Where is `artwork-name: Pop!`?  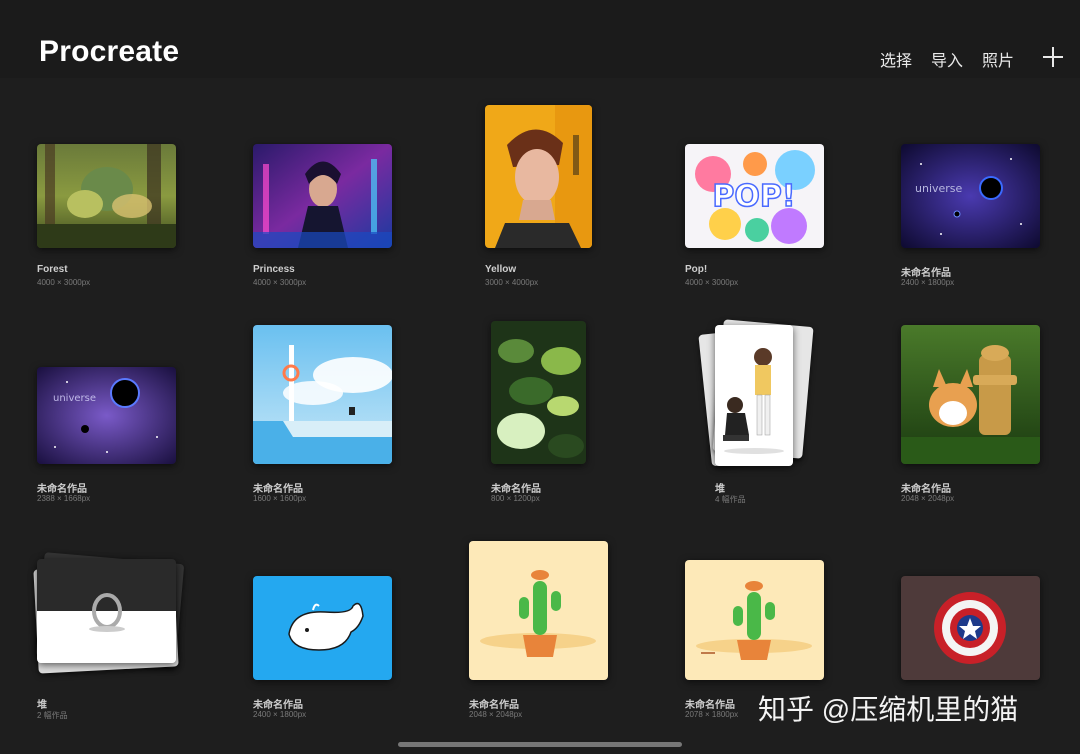 artwork-name: Pop! is located at coordinates (696, 269).